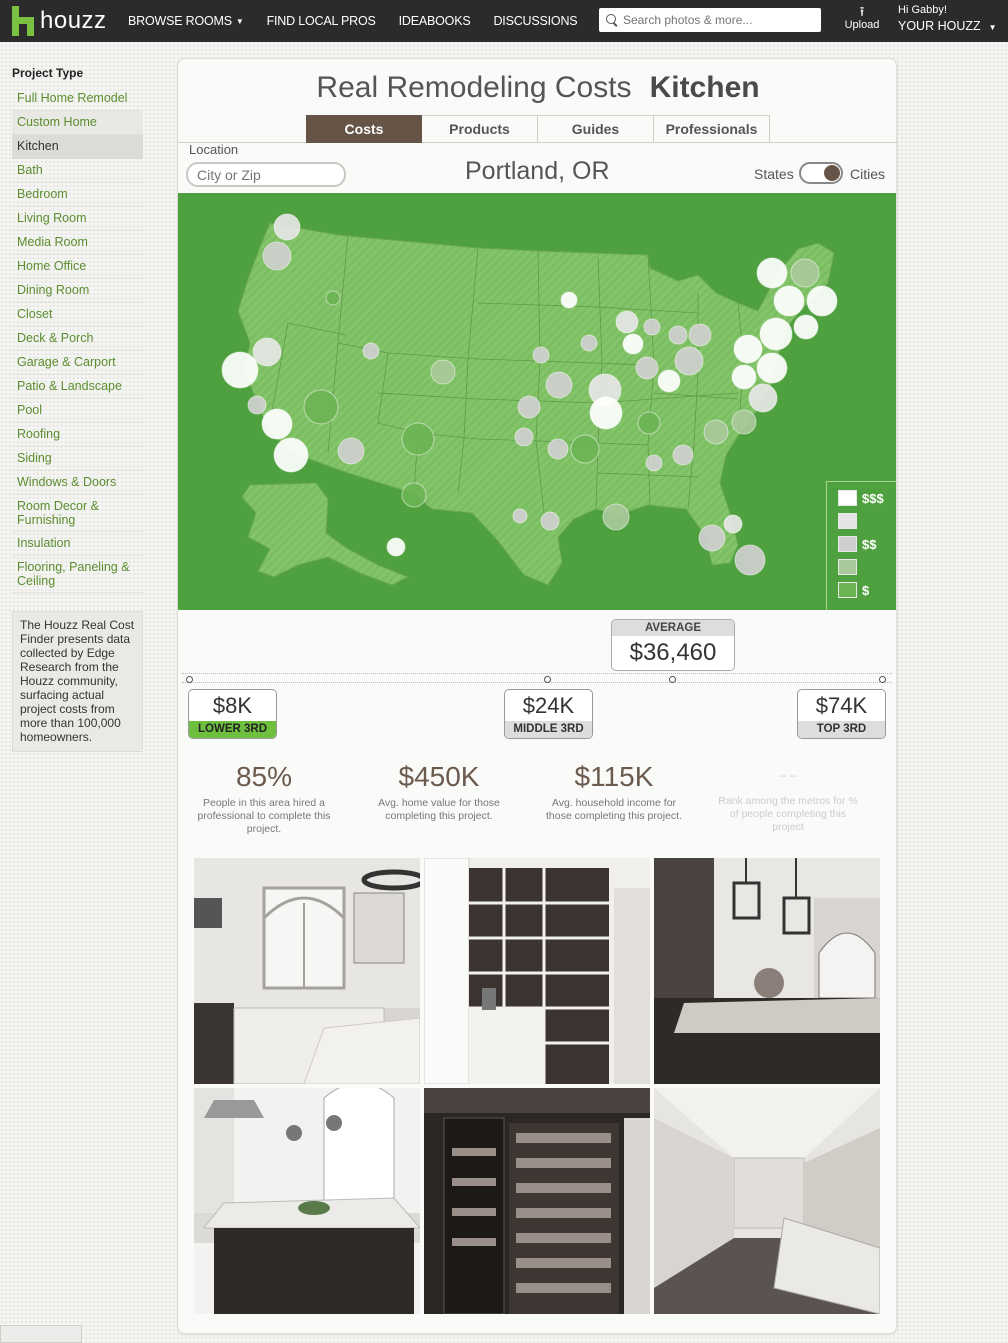 The height and width of the screenshot is (1343, 1008). Describe the element at coordinates (77, 291) in the screenshot. I see `sidebar-item-dining-room: Dining Room` at that location.